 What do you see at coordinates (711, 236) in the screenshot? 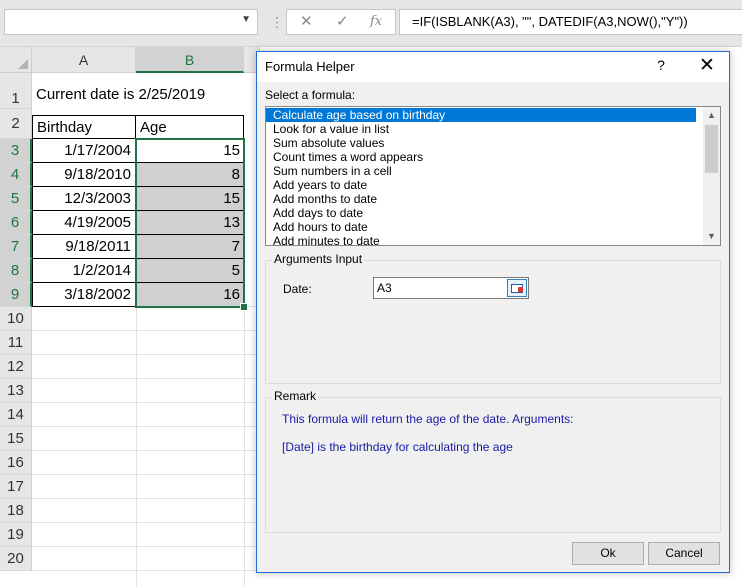
I see `scroll-down-icon: ▼` at bounding box center [711, 236].